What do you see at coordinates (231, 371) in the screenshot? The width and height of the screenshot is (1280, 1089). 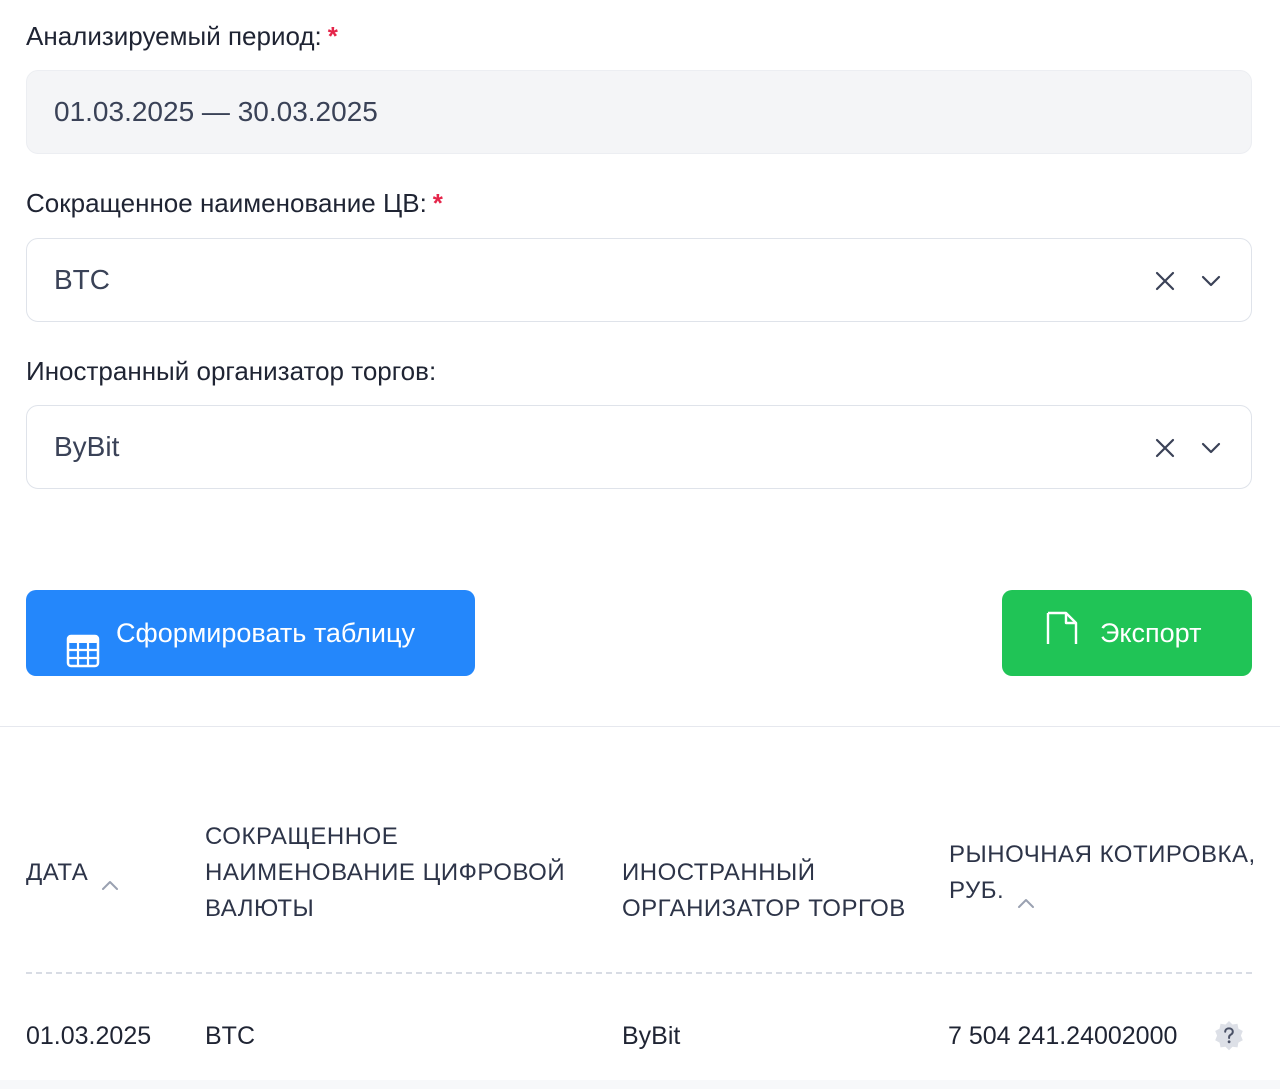 I see `organizer-label: Иностранный организатор торгов:` at bounding box center [231, 371].